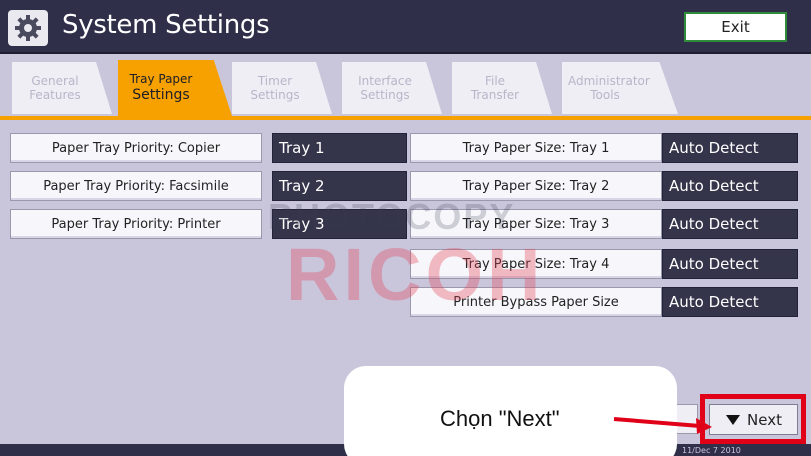 Image resolution: width=811 pixels, height=456 pixels. I want to click on tab-label-line1: Interface, so click(385, 81).